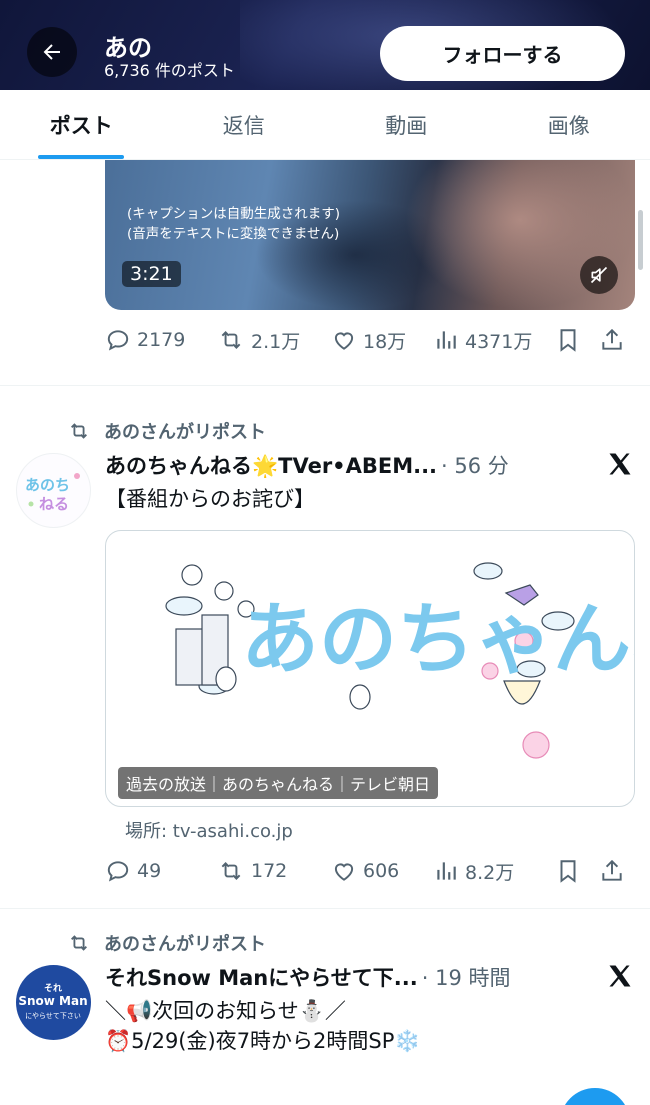 This screenshot has width=650, height=1105. Describe the element at coordinates (475, 465) in the screenshot. I see `tweet-time: · 56 分` at that location.